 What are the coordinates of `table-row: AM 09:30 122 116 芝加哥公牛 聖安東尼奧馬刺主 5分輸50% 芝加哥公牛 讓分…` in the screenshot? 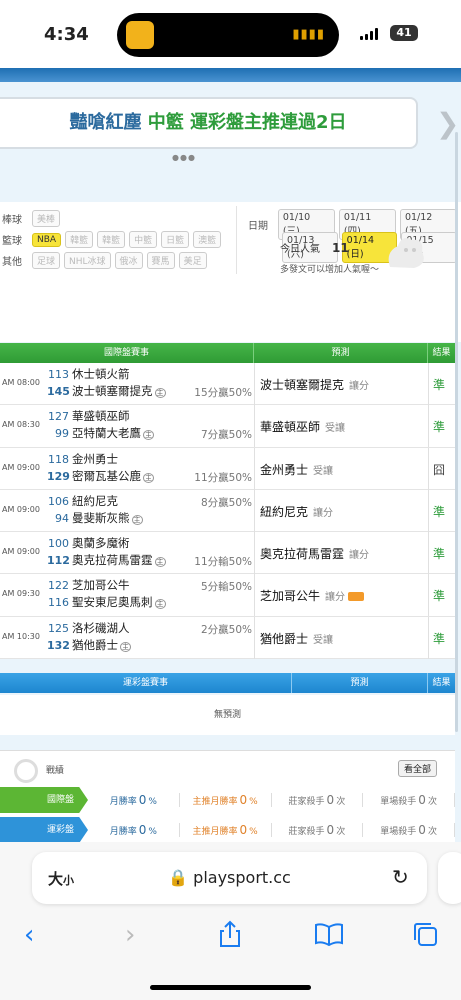 It's located at (227, 595).